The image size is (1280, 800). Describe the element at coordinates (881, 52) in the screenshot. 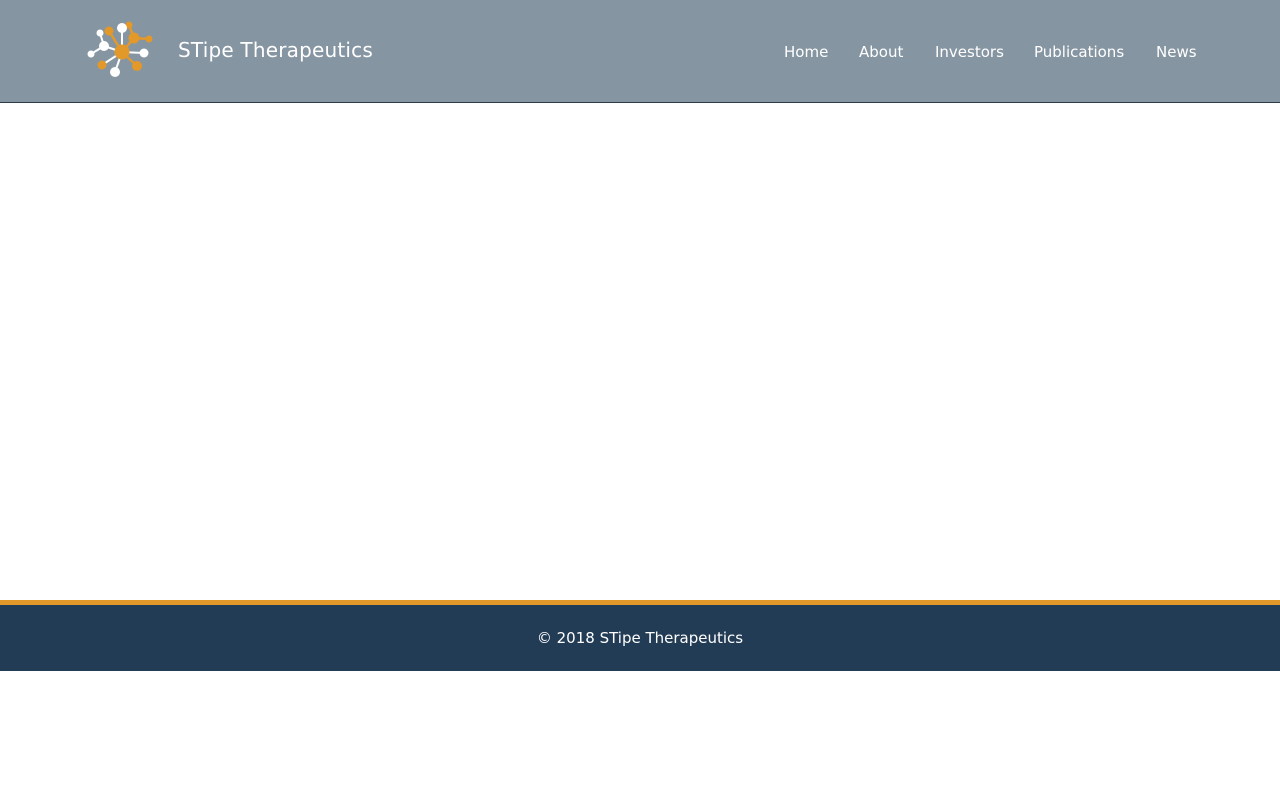

I see `nav-item-about: About` at that location.